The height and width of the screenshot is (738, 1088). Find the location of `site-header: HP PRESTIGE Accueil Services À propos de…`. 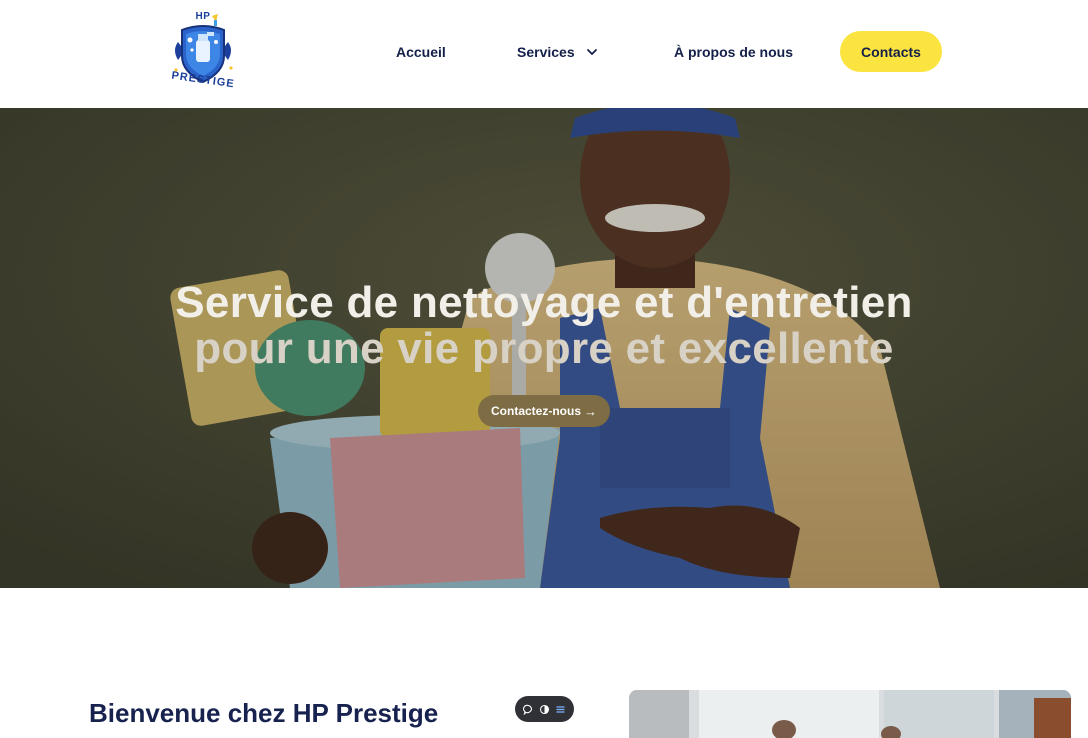

site-header: HP PRESTIGE Accueil Services À propos de… is located at coordinates (544, 54).